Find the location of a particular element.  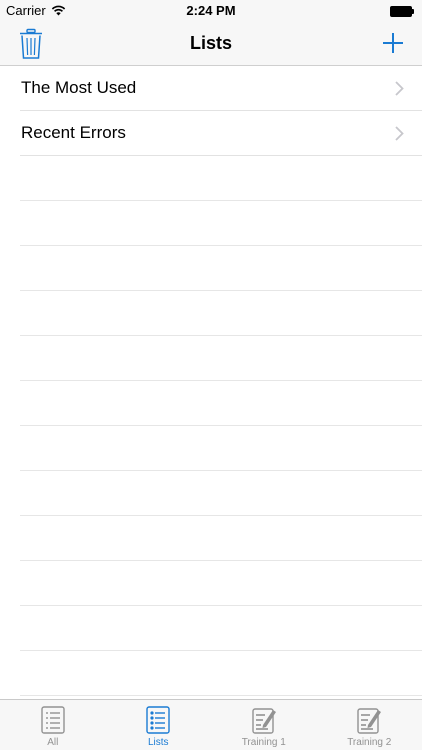

tab-label: Training 1 is located at coordinates (263, 742).